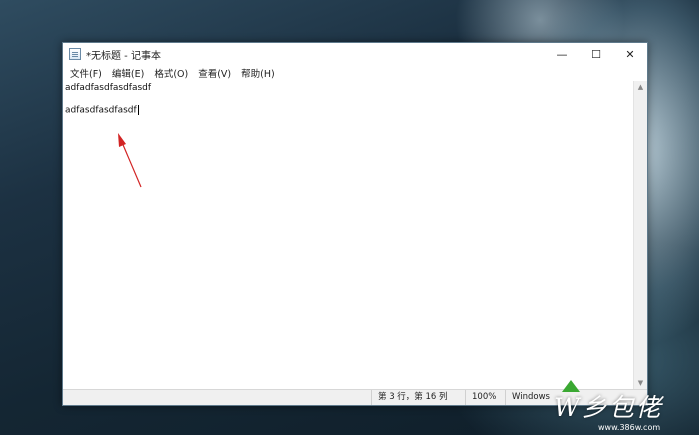 The image size is (699, 435). I want to click on site-logo: W乡包佬 www.386w.com, so click(623, 406).